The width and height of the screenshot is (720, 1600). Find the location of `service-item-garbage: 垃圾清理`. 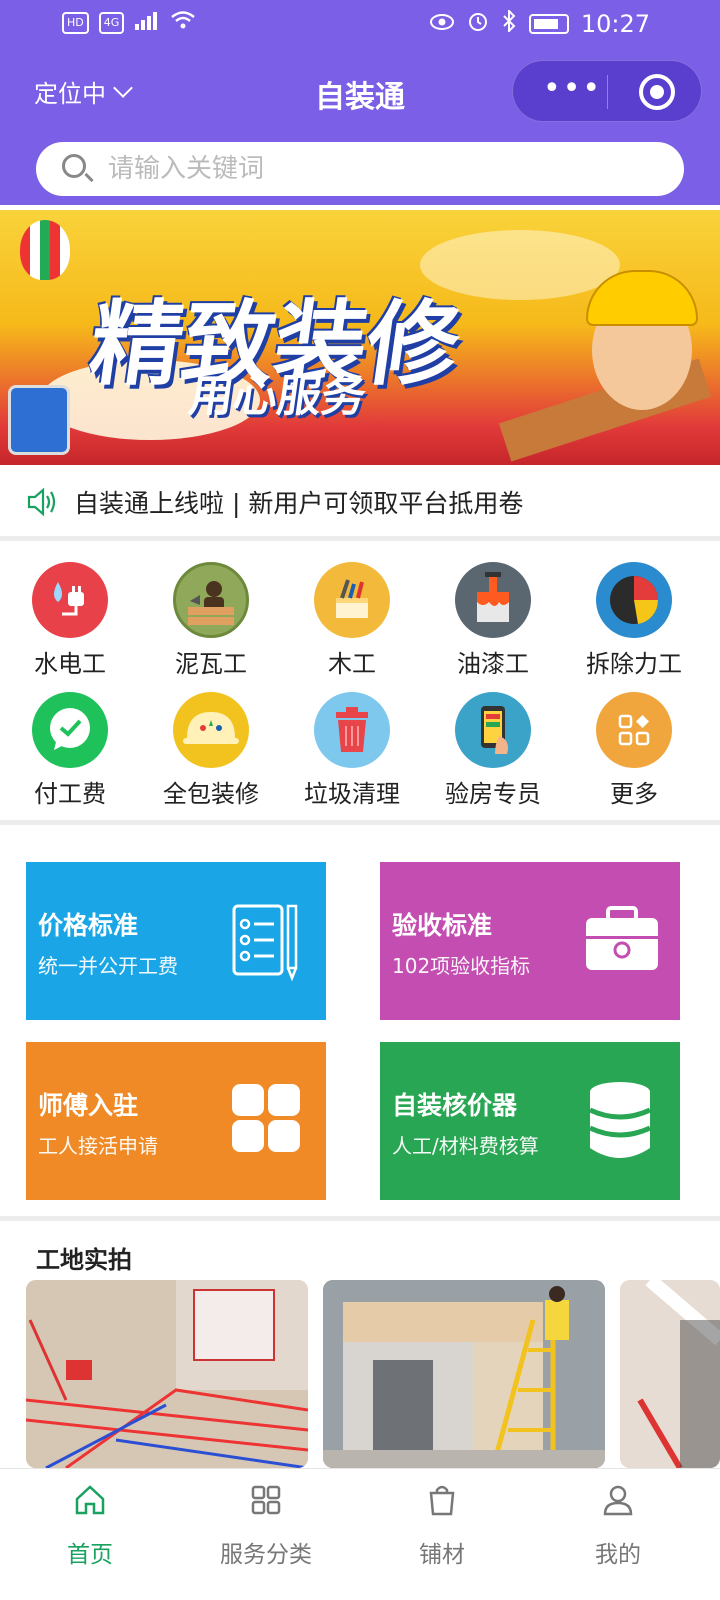

service-item-garbage: 垃圾清理 is located at coordinates (352, 752).